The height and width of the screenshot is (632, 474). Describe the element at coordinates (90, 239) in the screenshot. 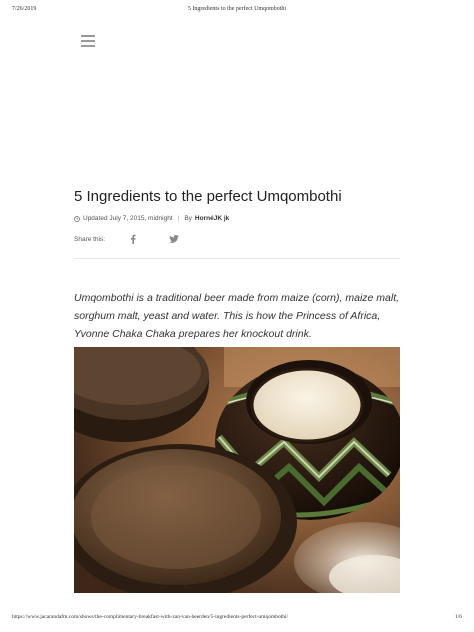

I see `share-label: Share this:` at that location.